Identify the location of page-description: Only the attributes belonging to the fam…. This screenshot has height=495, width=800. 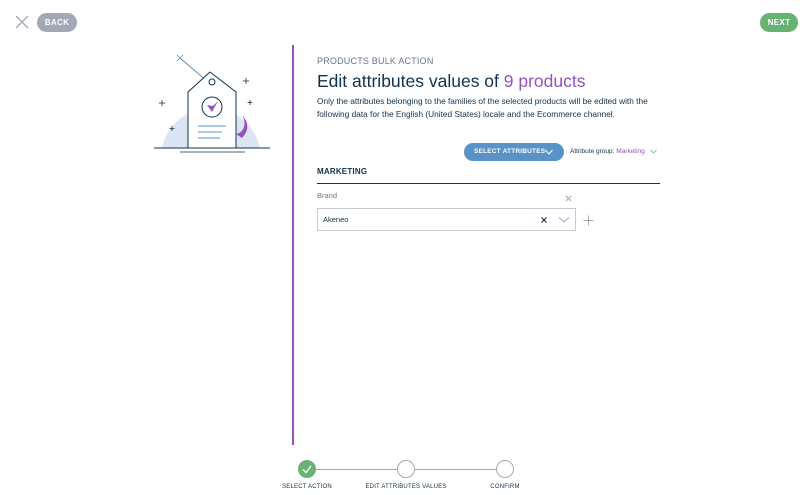
(482, 107).